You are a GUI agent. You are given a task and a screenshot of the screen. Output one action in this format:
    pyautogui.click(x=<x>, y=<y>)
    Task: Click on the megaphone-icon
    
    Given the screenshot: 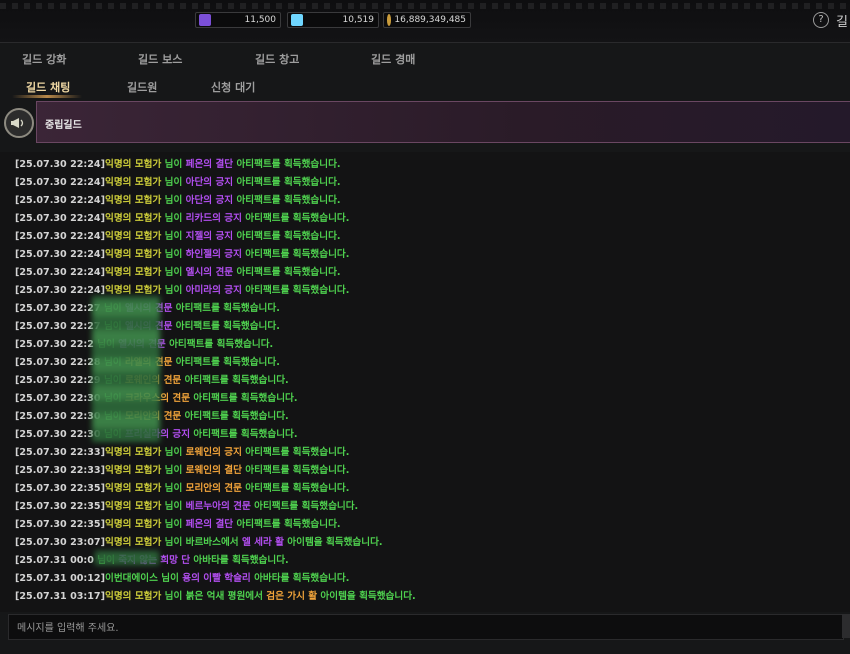 What is the action you would take?
    pyautogui.click(x=19, y=123)
    